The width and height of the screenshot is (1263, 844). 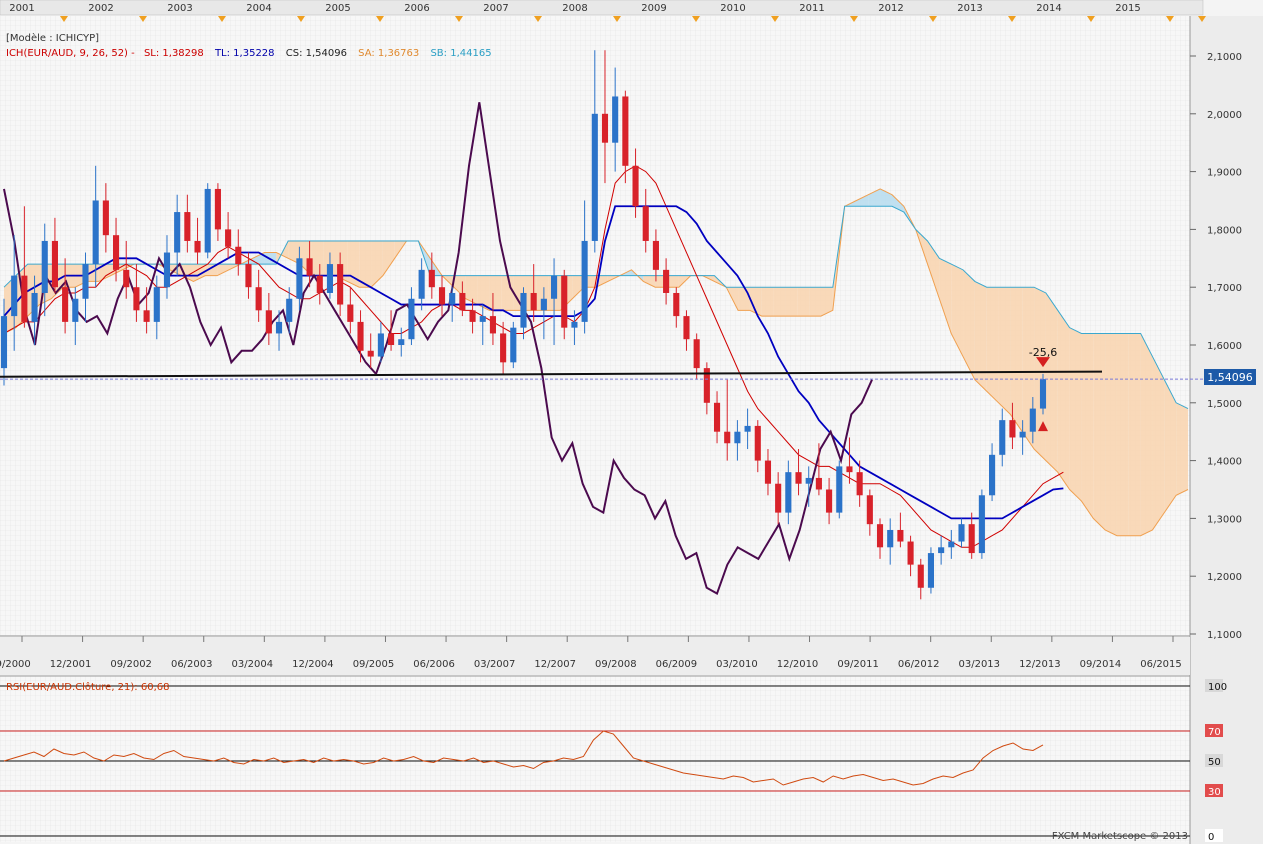 What do you see at coordinates (174, 53) in the screenshot?
I see `legend-sl: SL: 1,38298` at bounding box center [174, 53].